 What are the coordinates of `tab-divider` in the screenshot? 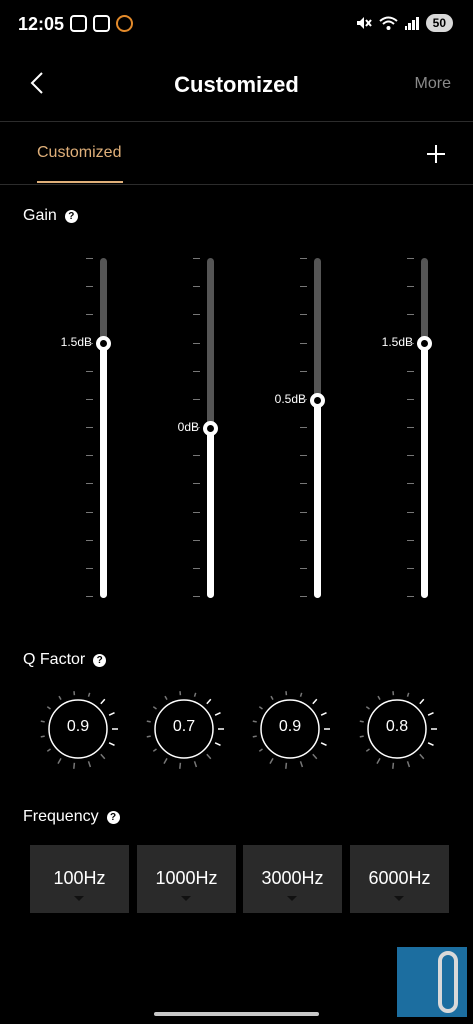 It's located at (236, 184).